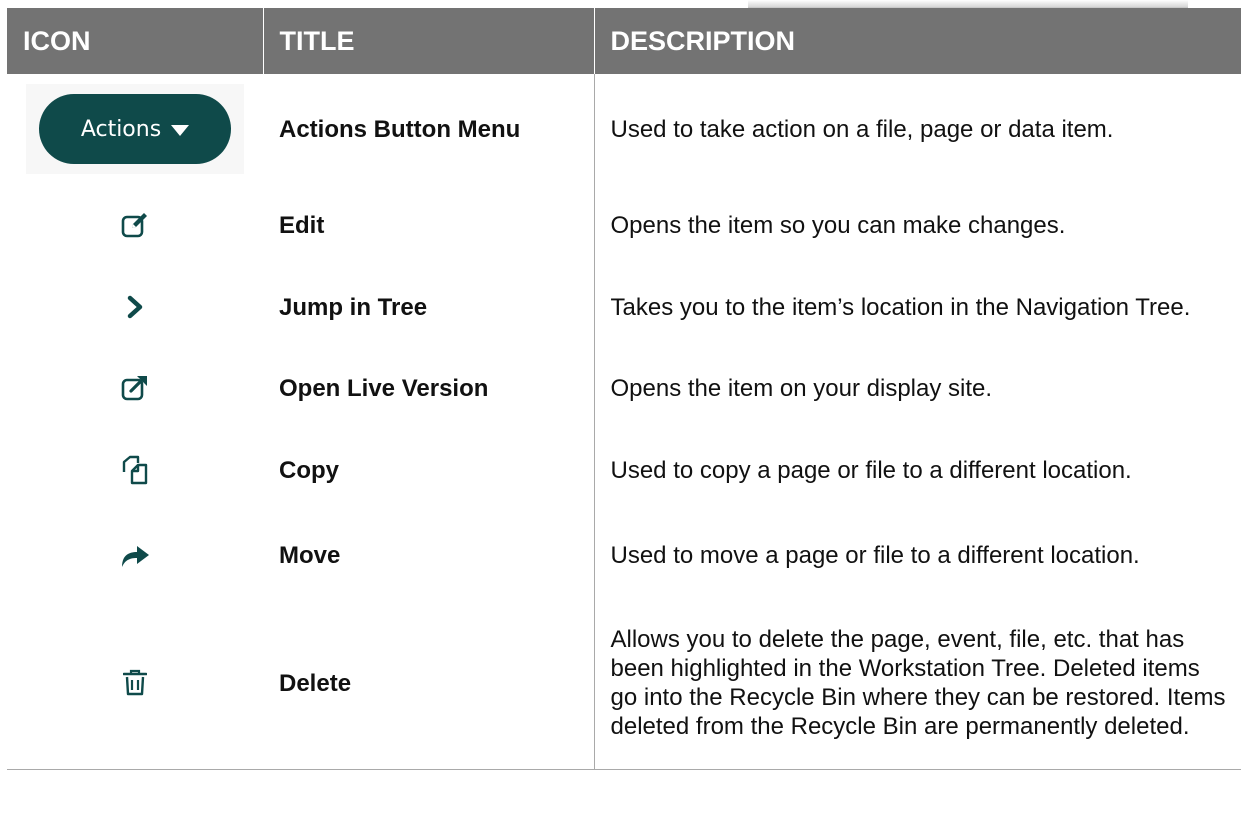 Image resolution: width=1248 pixels, height=828 pixels. What do you see at coordinates (310, 555) in the screenshot?
I see `row-title: Move` at bounding box center [310, 555].